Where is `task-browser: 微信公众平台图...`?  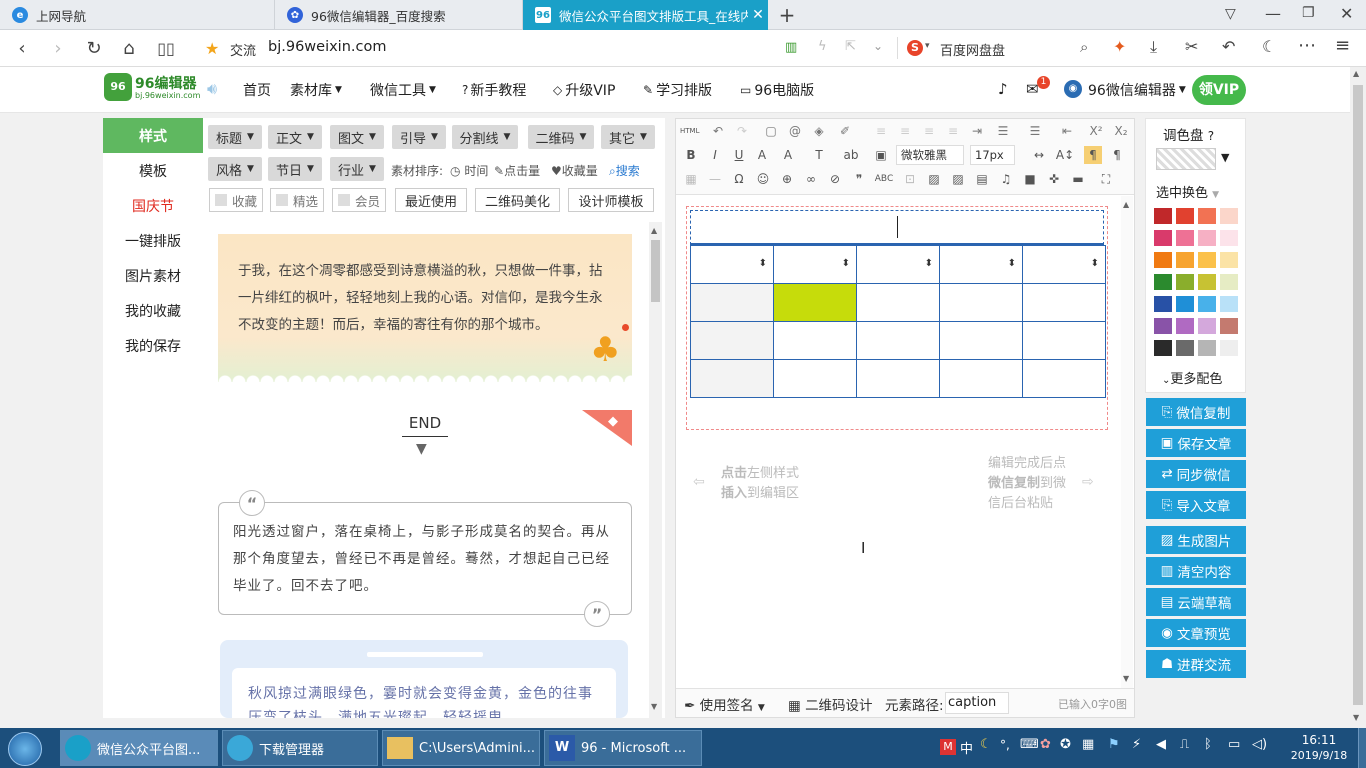
task-browser: 微信公众平台图... is located at coordinates (139, 748).